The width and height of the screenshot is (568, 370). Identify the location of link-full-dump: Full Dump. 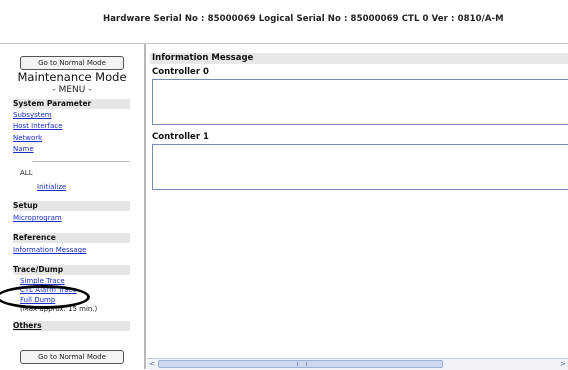
(37, 300).